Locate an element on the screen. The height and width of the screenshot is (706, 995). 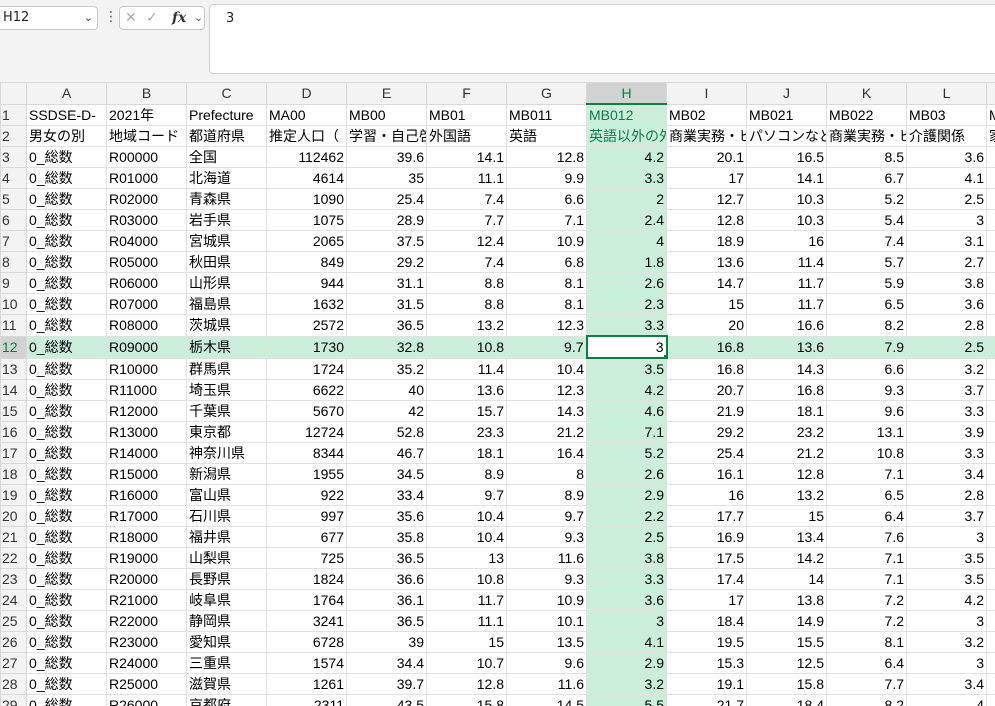
cell: 16.6 is located at coordinates (786, 325).